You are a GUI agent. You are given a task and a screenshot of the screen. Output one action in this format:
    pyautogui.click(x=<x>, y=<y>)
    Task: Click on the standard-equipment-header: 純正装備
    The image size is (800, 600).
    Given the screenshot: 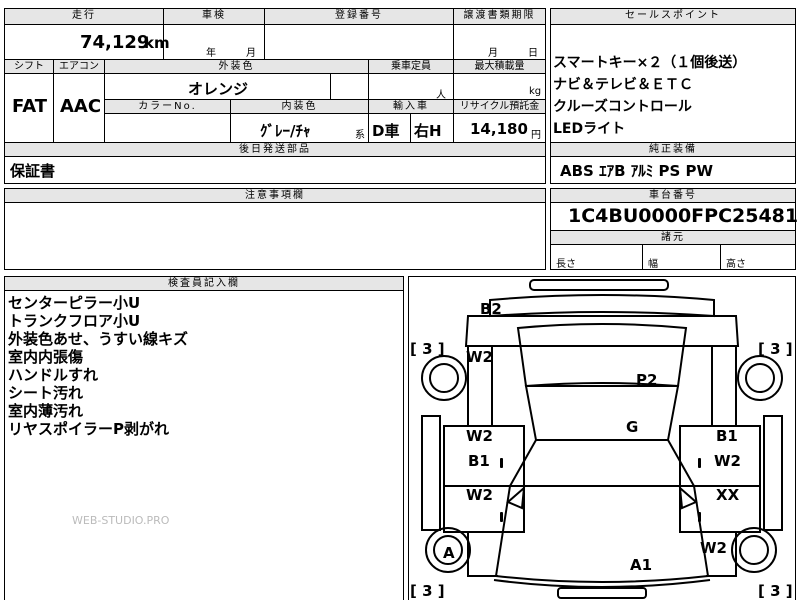 What is the action you would take?
    pyautogui.click(x=673, y=149)
    